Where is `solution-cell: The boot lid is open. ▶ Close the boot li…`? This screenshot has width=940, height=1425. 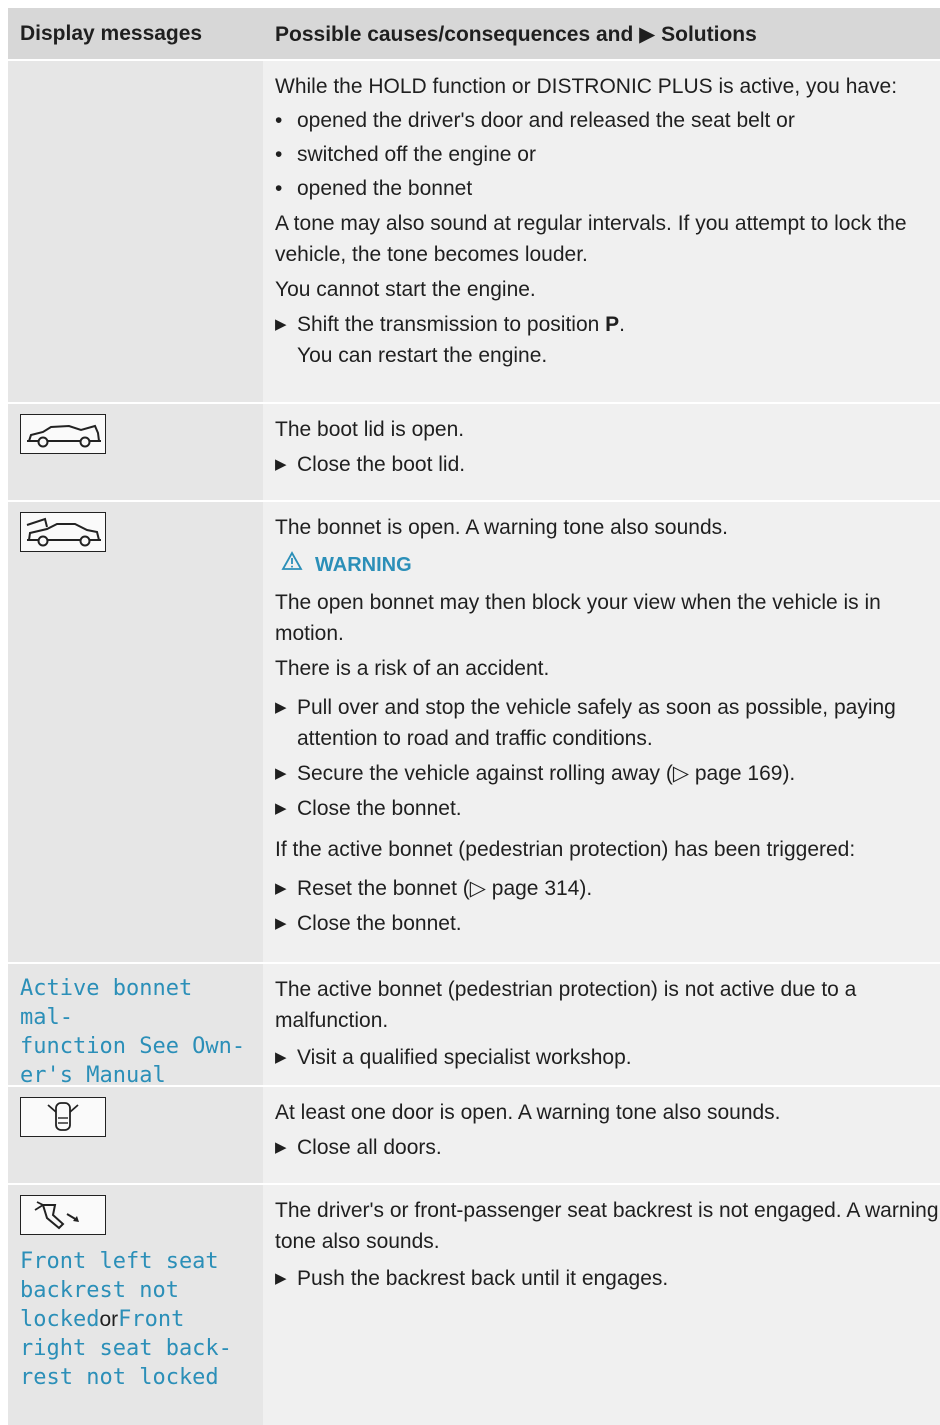 solution-cell: The boot lid is open. ▶ Close the boot li… is located at coordinates (601, 452).